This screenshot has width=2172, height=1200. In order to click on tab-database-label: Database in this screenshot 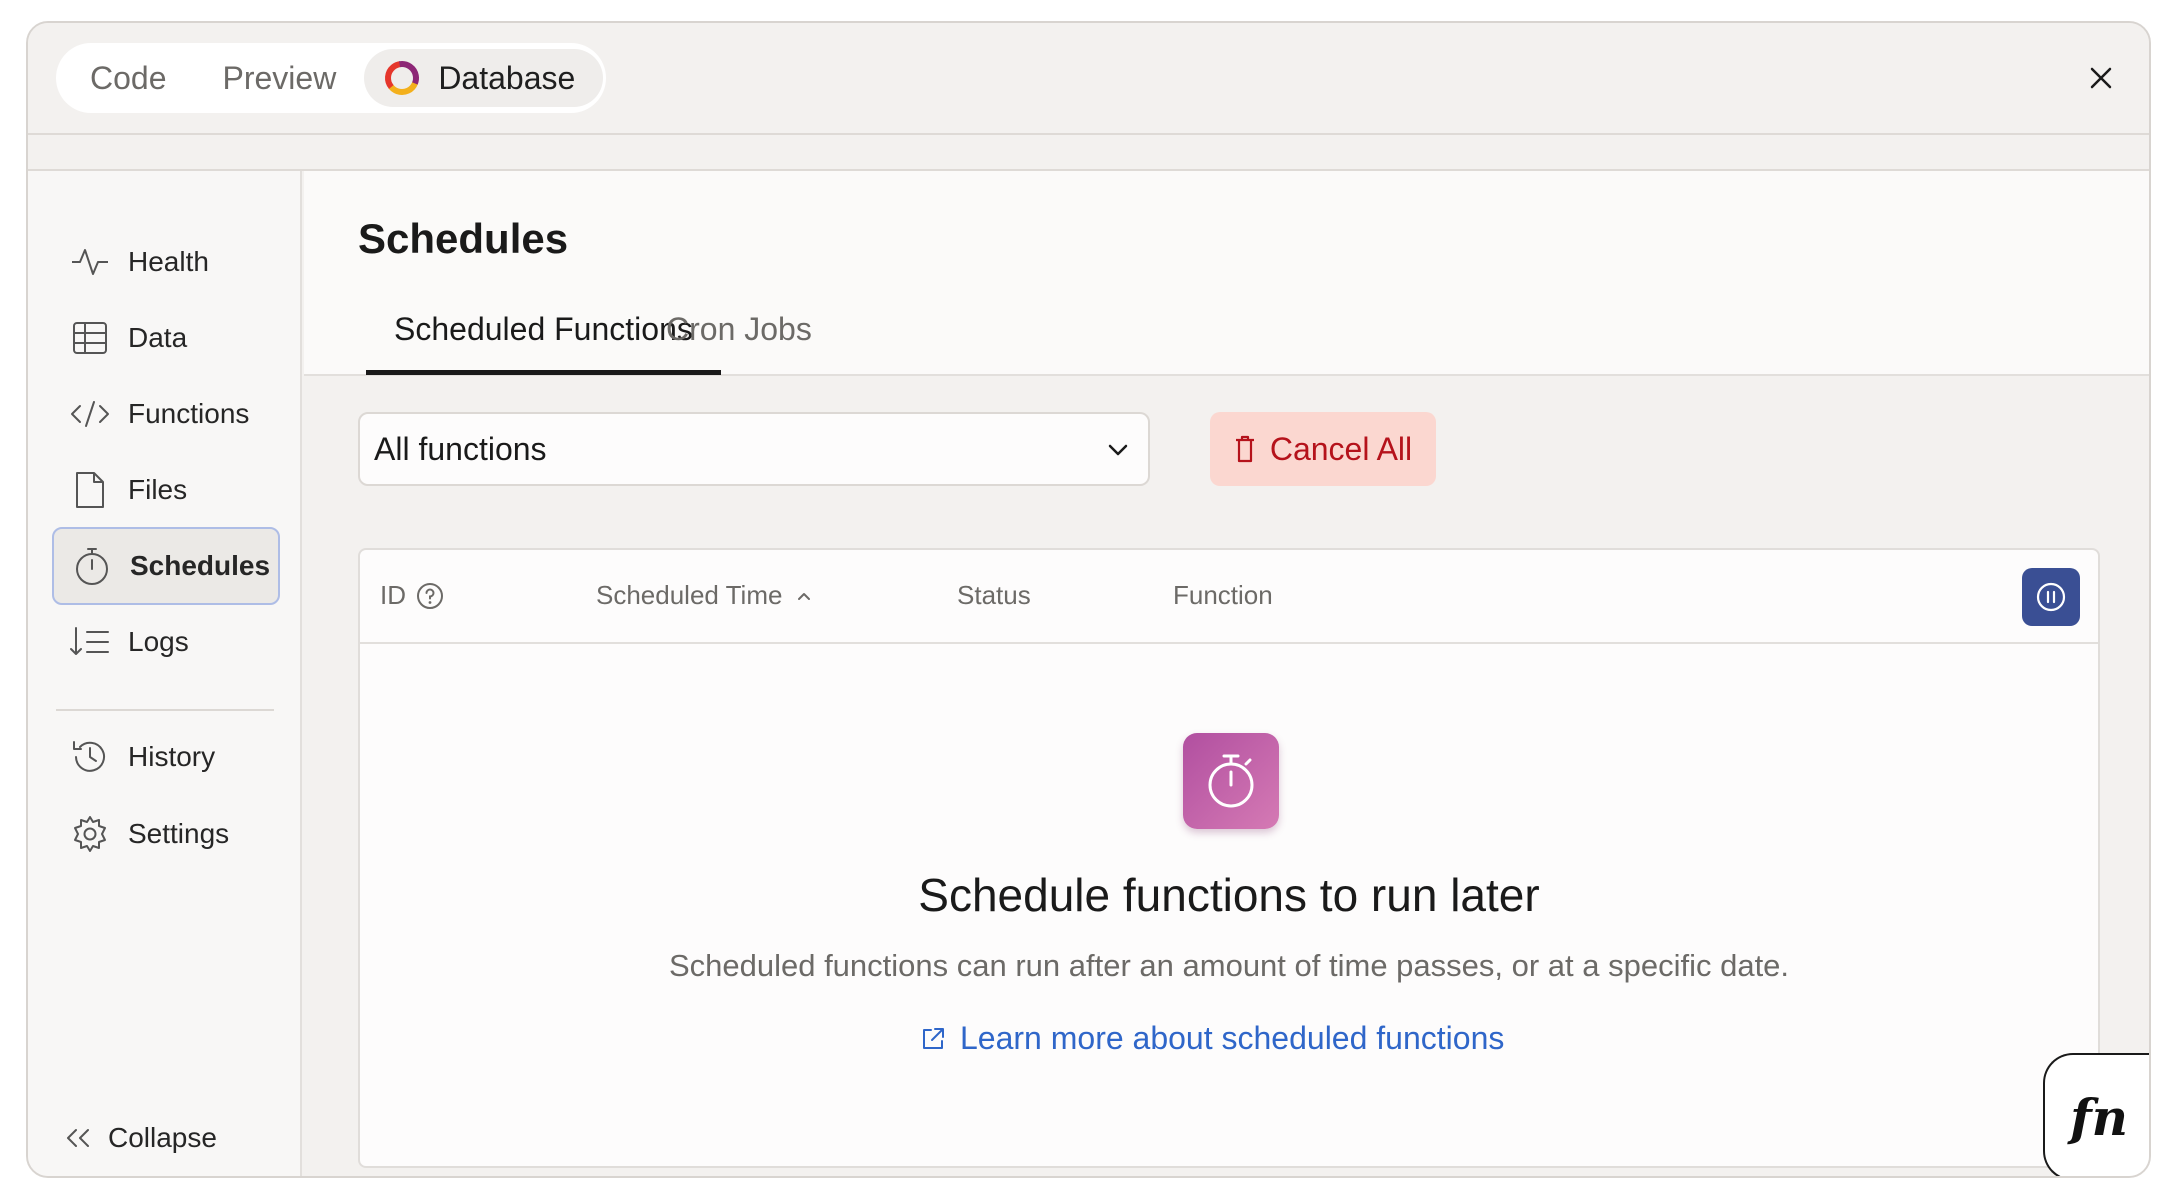, I will do `click(507, 77)`.